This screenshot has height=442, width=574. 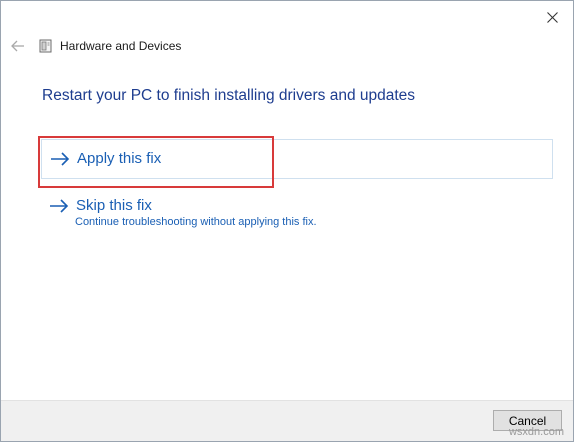 What do you see at coordinates (536, 432) in the screenshot?
I see `watermark: wsxdn.com` at bounding box center [536, 432].